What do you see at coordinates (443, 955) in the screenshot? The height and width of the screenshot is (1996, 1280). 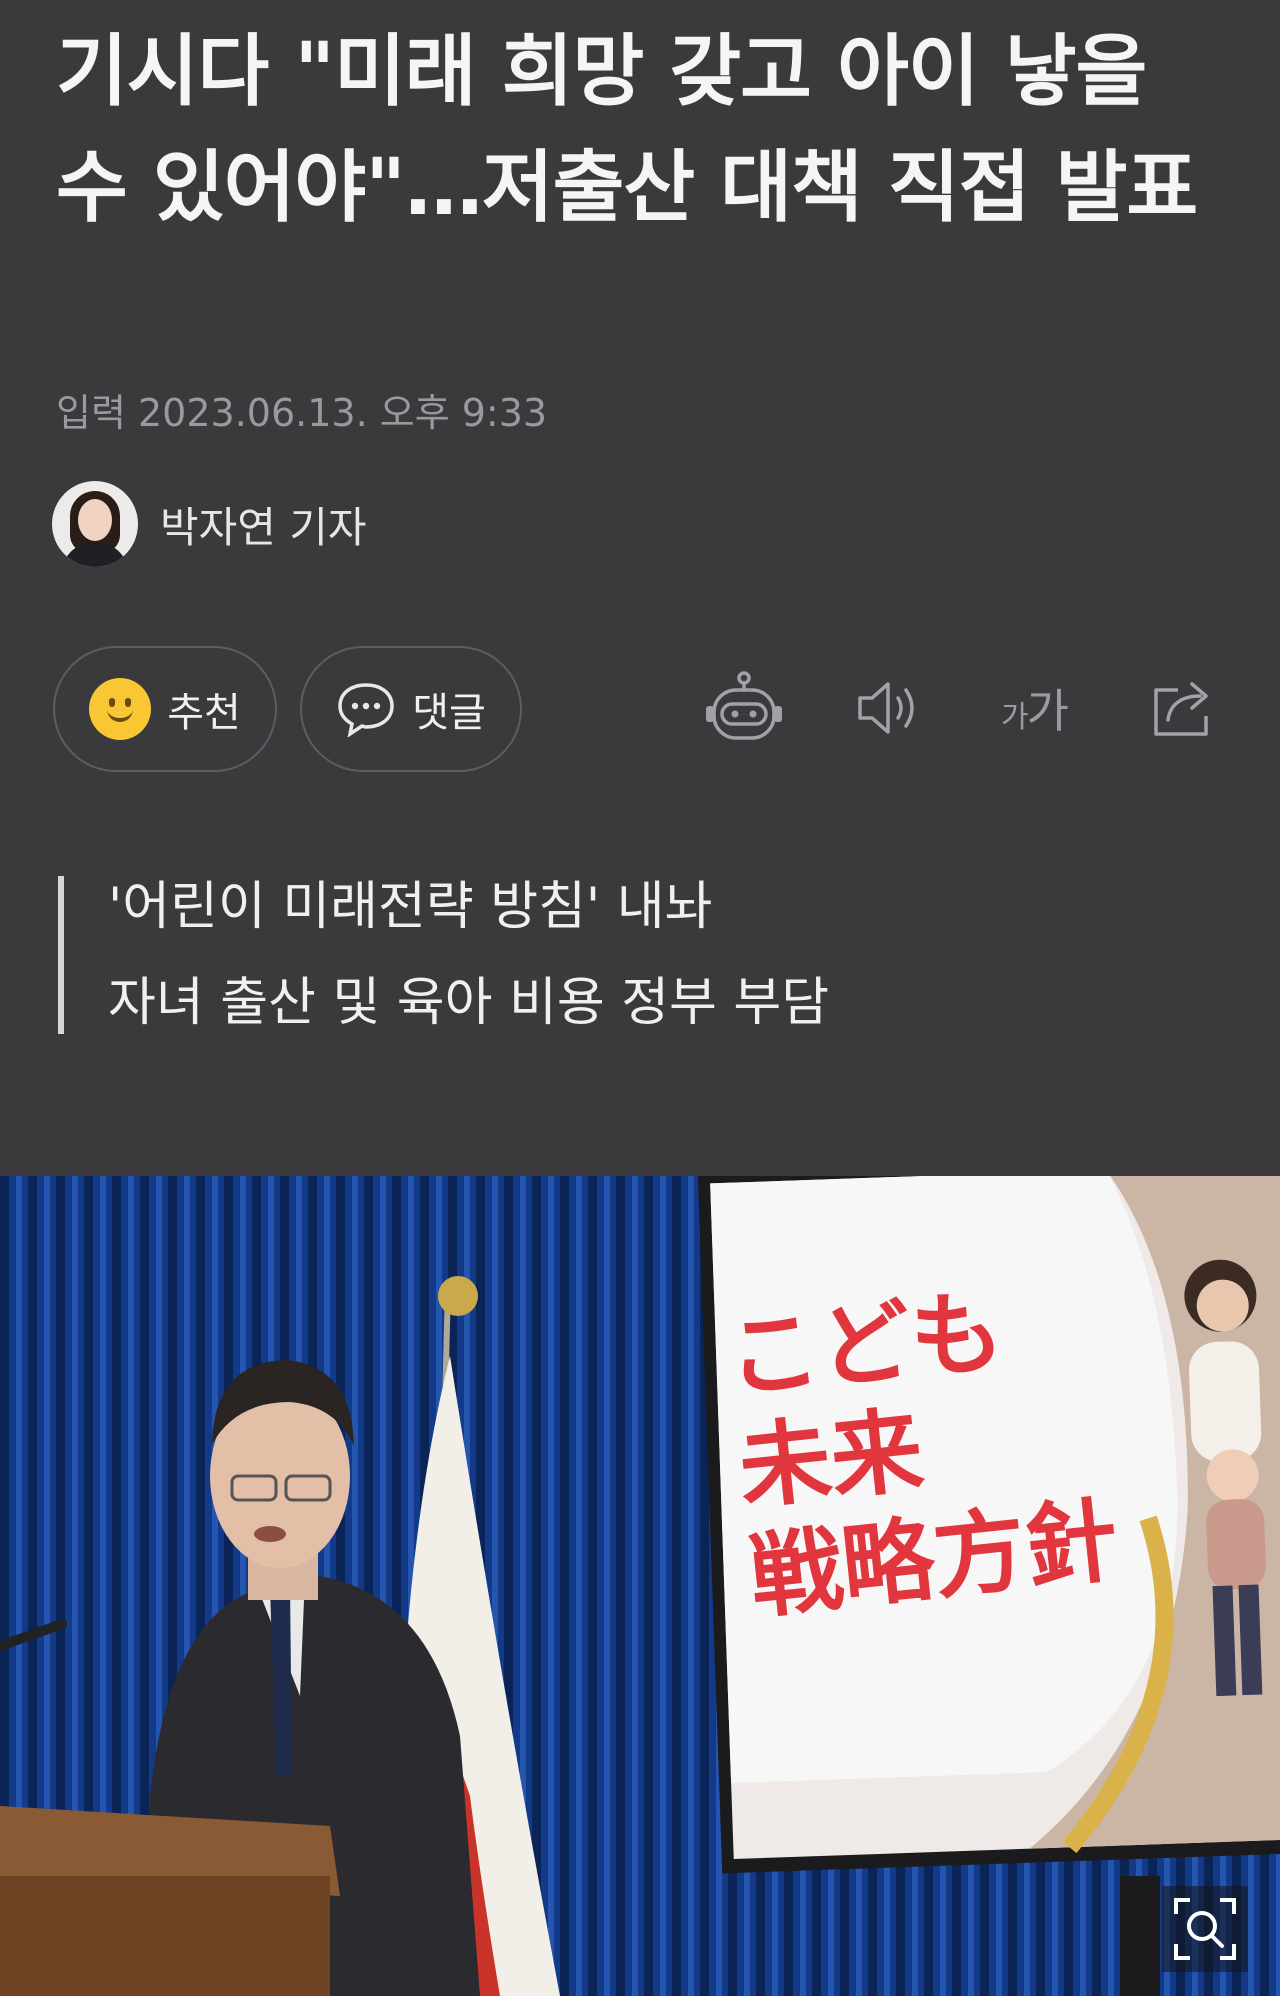 I see `article-summary: '어린이 미래전략 방침' 내놔 자녀 출산 및 육아 비용 정부 부담` at bounding box center [443, 955].